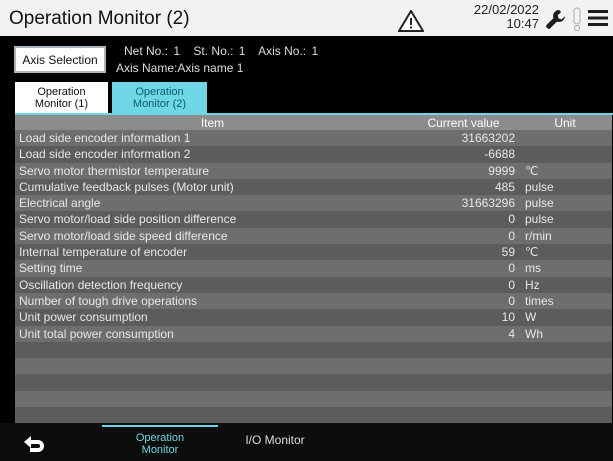 The image size is (613, 461). Describe the element at coordinates (313, 301) in the screenshot. I see `table-row: Number of tough drive operations 0 times` at that location.